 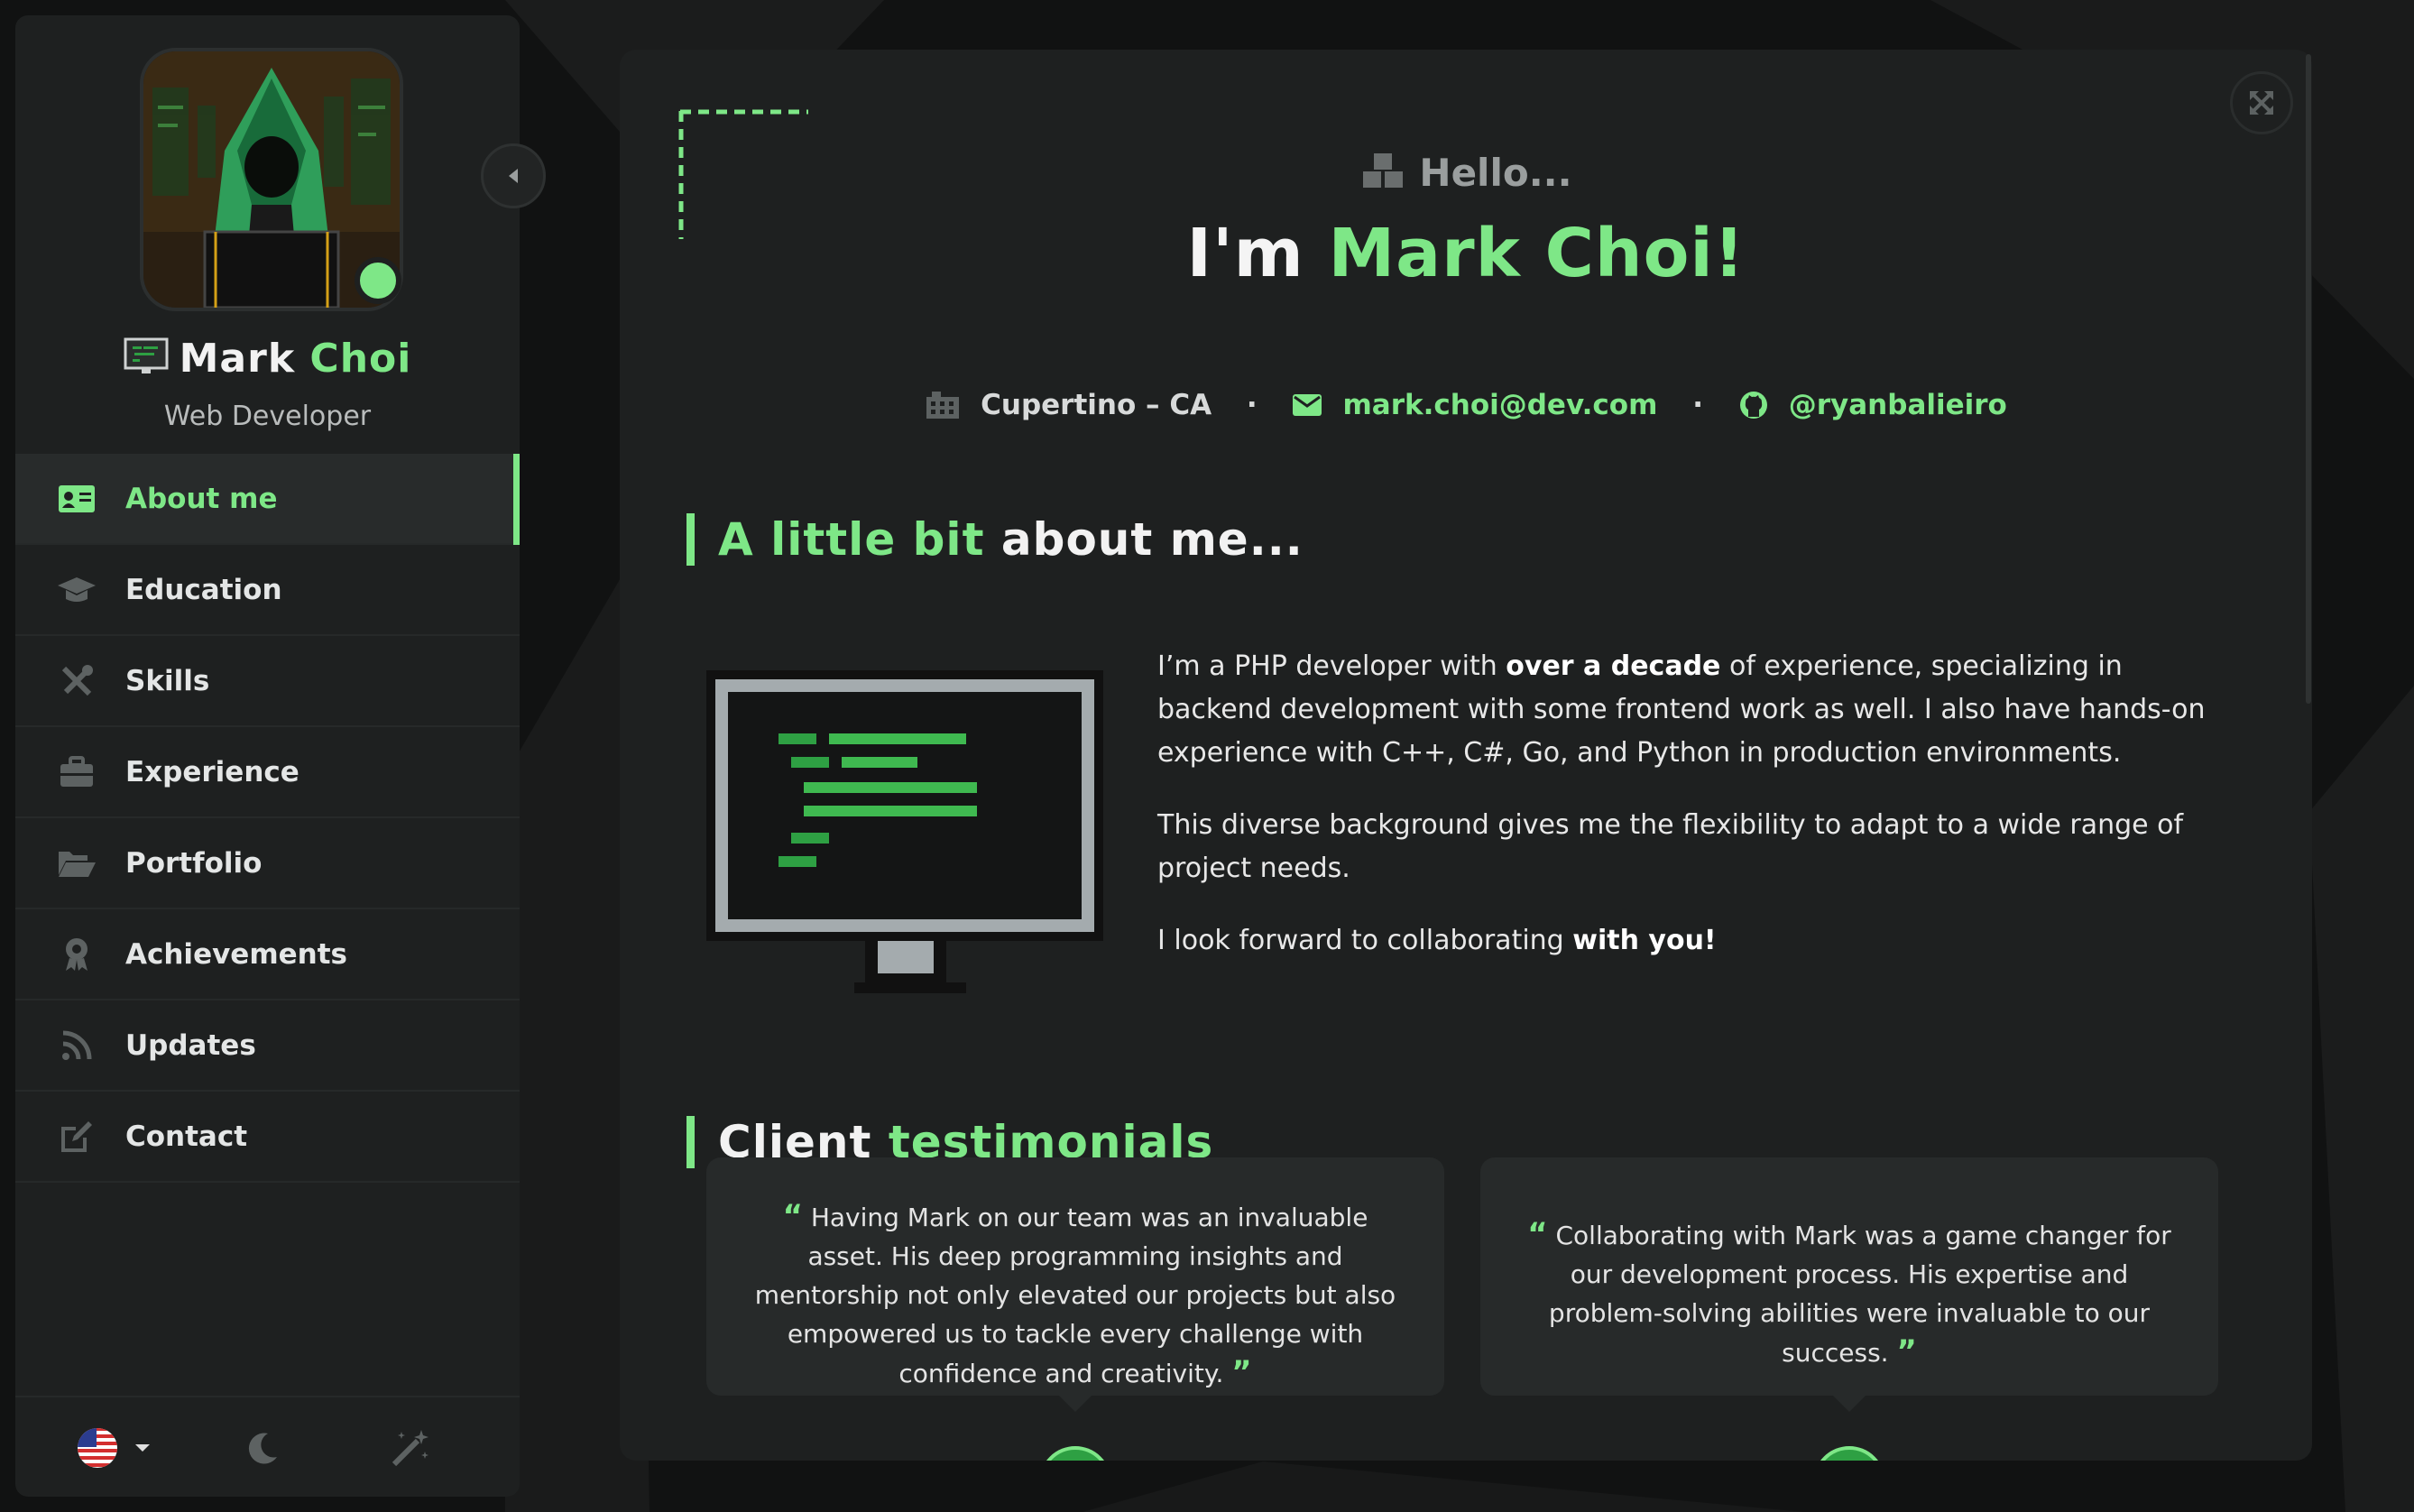 I want to click on sidebar-item-achievements: Achievements, so click(x=267, y=954).